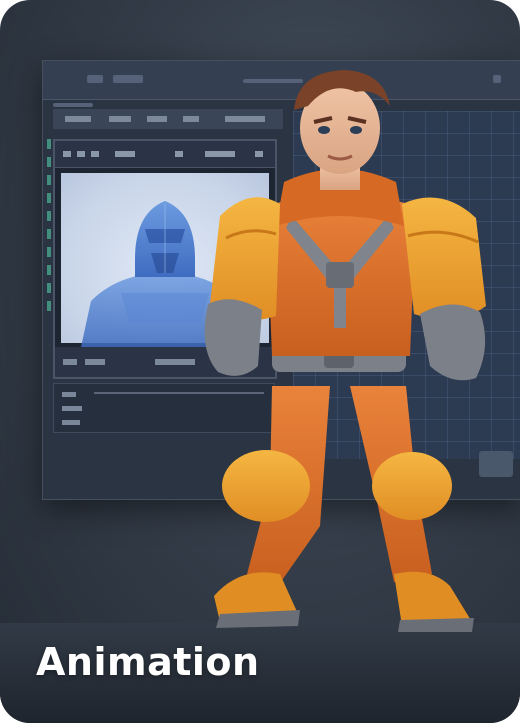 The width and height of the screenshot is (520, 723). I want to click on right-boot, so click(433, 598).